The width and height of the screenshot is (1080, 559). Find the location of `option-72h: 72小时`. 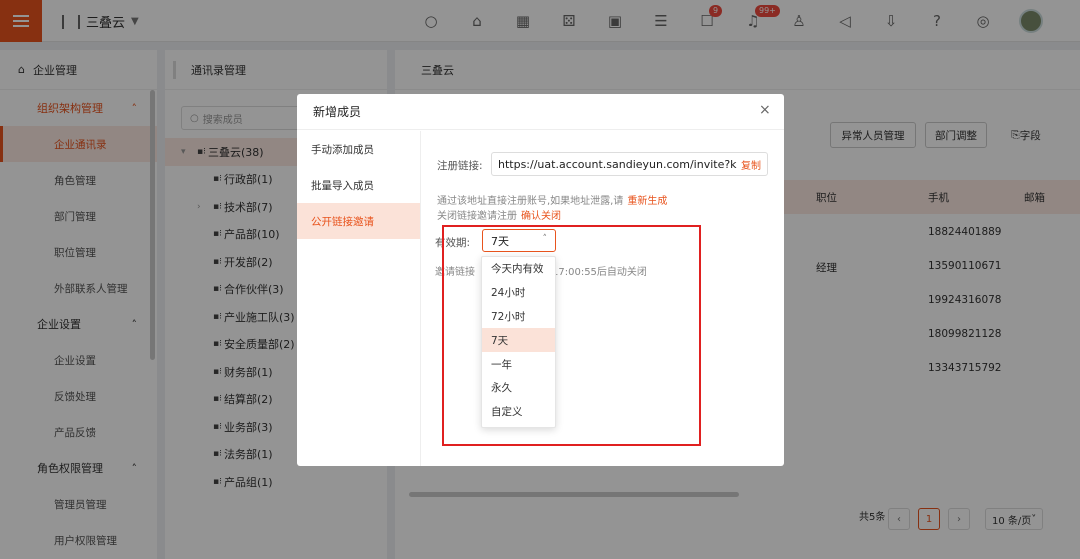

option-72h: 72小时 is located at coordinates (518, 317).